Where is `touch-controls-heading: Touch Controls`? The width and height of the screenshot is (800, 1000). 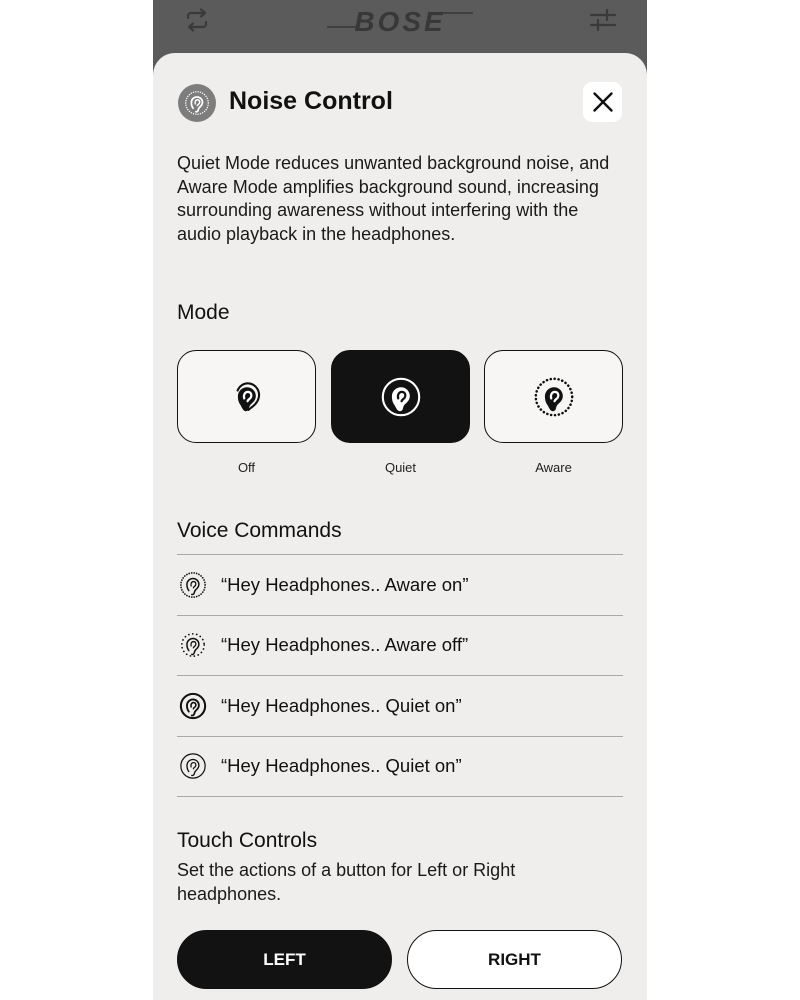
touch-controls-heading: Touch Controls is located at coordinates (247, 840).